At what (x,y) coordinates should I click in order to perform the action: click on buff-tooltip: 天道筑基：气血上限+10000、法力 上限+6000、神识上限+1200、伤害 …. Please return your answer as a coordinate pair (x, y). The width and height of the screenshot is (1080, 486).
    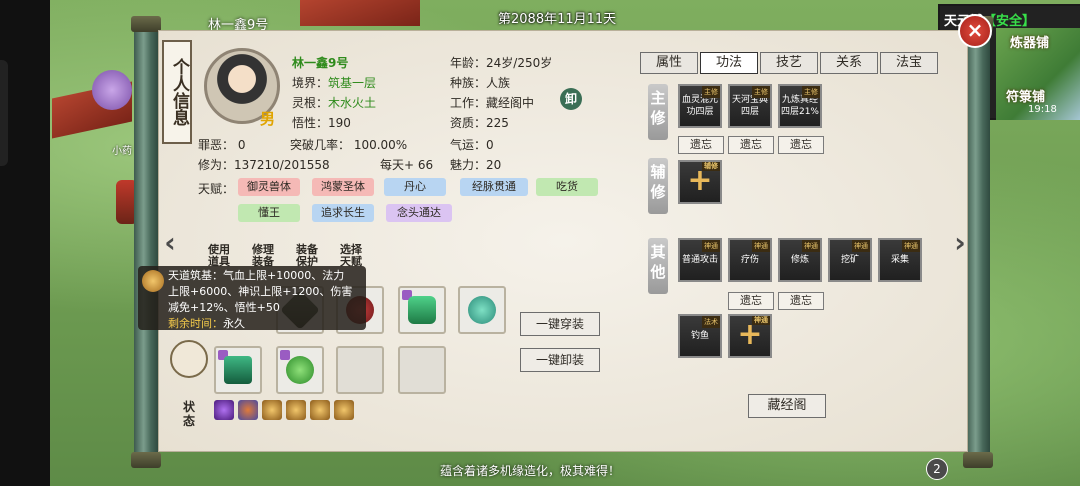
    Looking at the image, I should click on (252, 298).